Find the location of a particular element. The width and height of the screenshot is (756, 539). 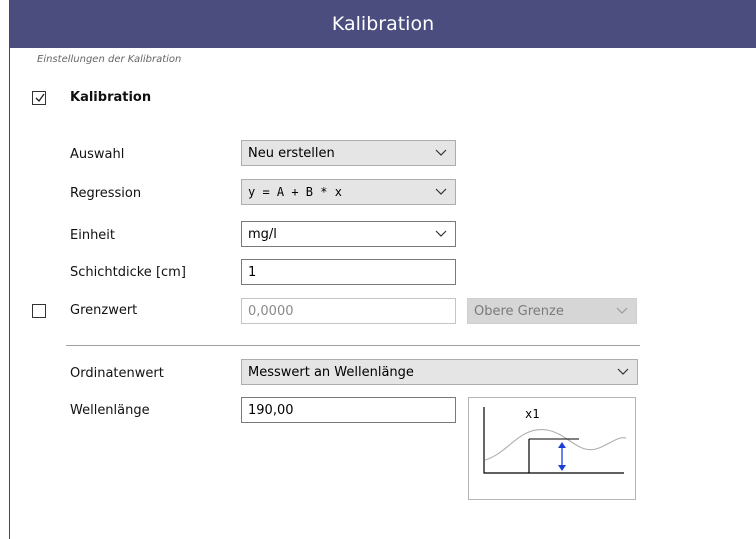

arrow-up-head is located at coordinates (562, 445).